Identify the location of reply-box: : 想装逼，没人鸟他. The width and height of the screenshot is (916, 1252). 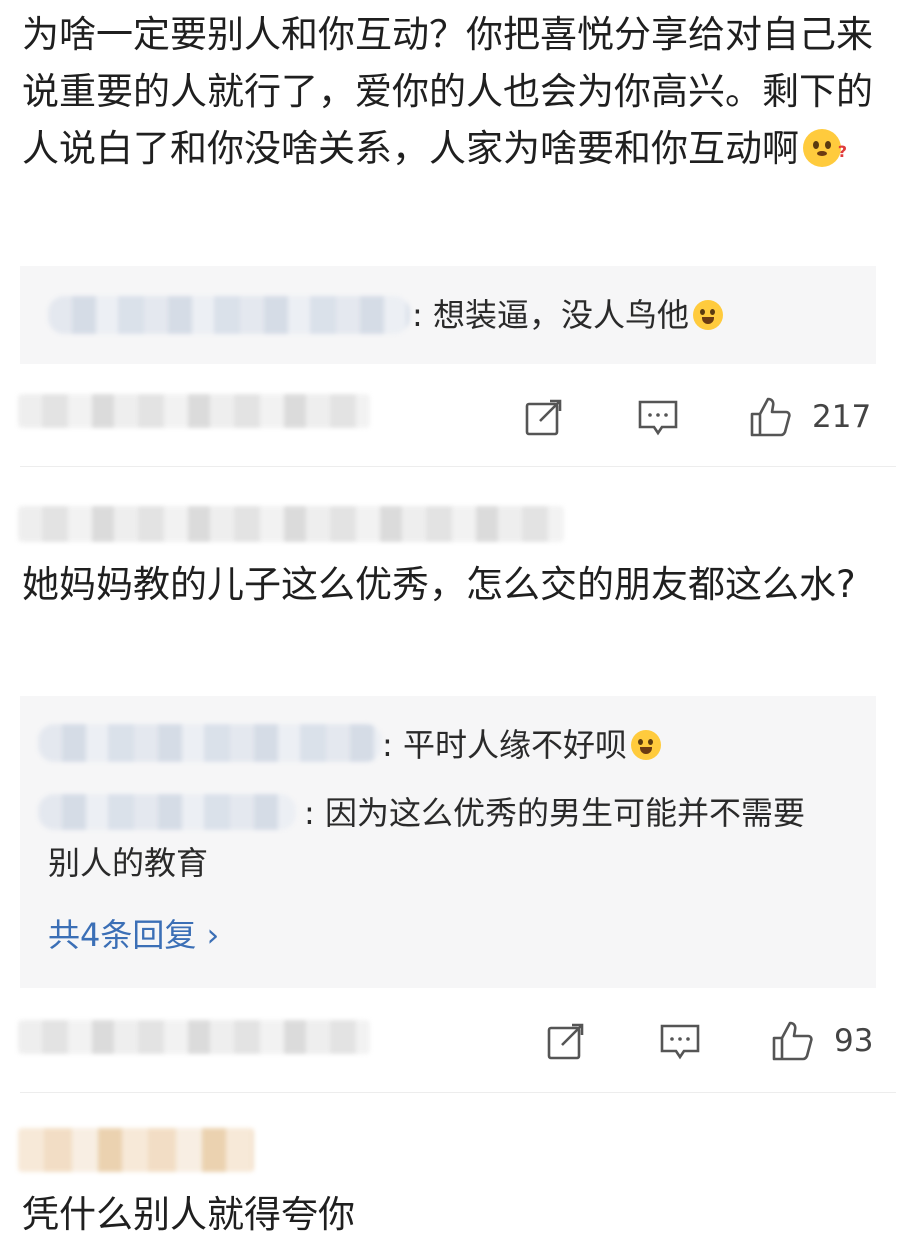
(448, 315).